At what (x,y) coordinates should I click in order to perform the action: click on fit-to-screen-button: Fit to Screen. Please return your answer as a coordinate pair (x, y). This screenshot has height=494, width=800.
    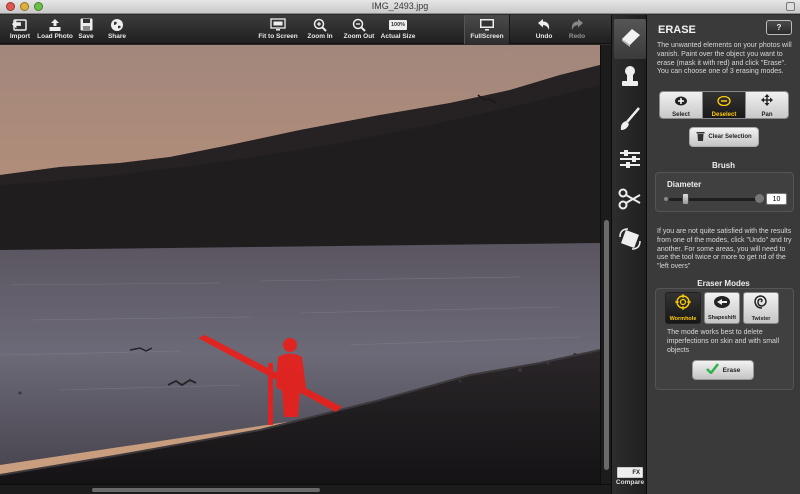
    Looking at the image, I should click on (278, 29).